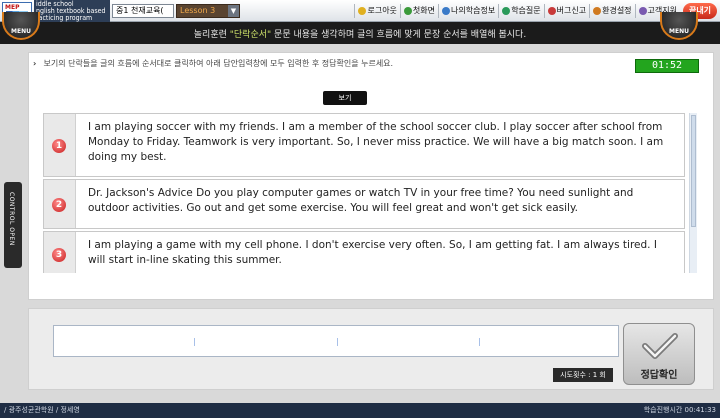 Image resolution: width=720 pixels, height=418 pixels. What do you see at coordinates (506, 11) in the screenshot?
I see `question-icon` at bounding box center [506, 11].